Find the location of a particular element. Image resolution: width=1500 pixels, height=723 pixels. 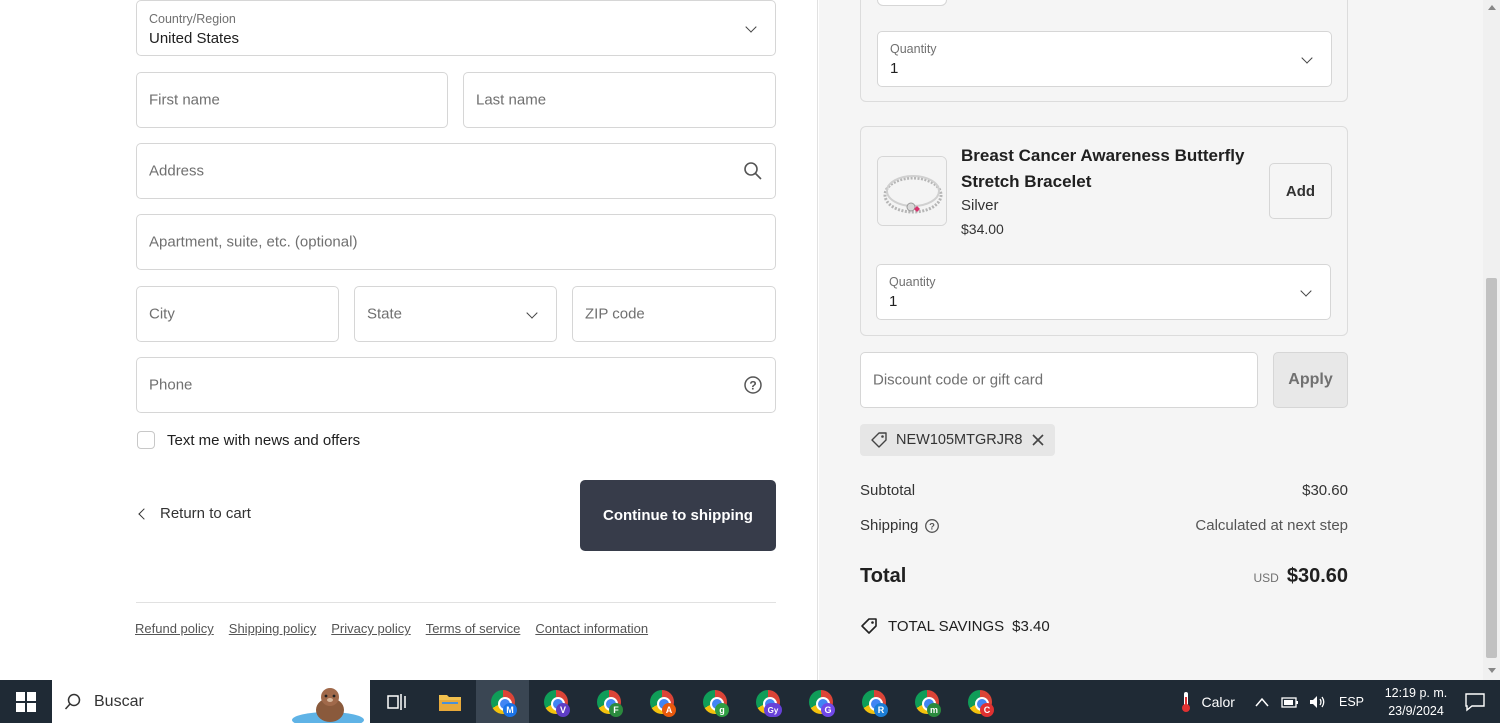

discount-placeholder: Discount code or gift card is located at coordinates (958, 380).